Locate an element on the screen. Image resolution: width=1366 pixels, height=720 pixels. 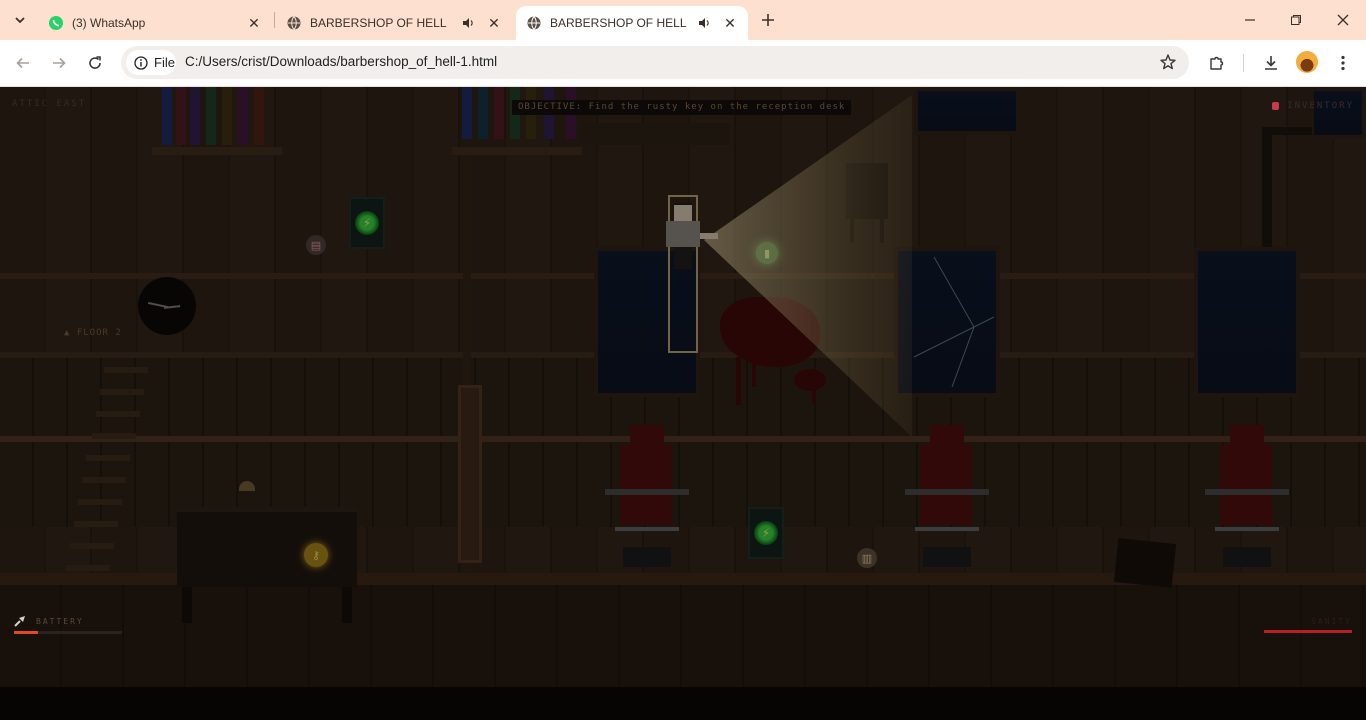
restore-button is located at coordinates (1296, 20).